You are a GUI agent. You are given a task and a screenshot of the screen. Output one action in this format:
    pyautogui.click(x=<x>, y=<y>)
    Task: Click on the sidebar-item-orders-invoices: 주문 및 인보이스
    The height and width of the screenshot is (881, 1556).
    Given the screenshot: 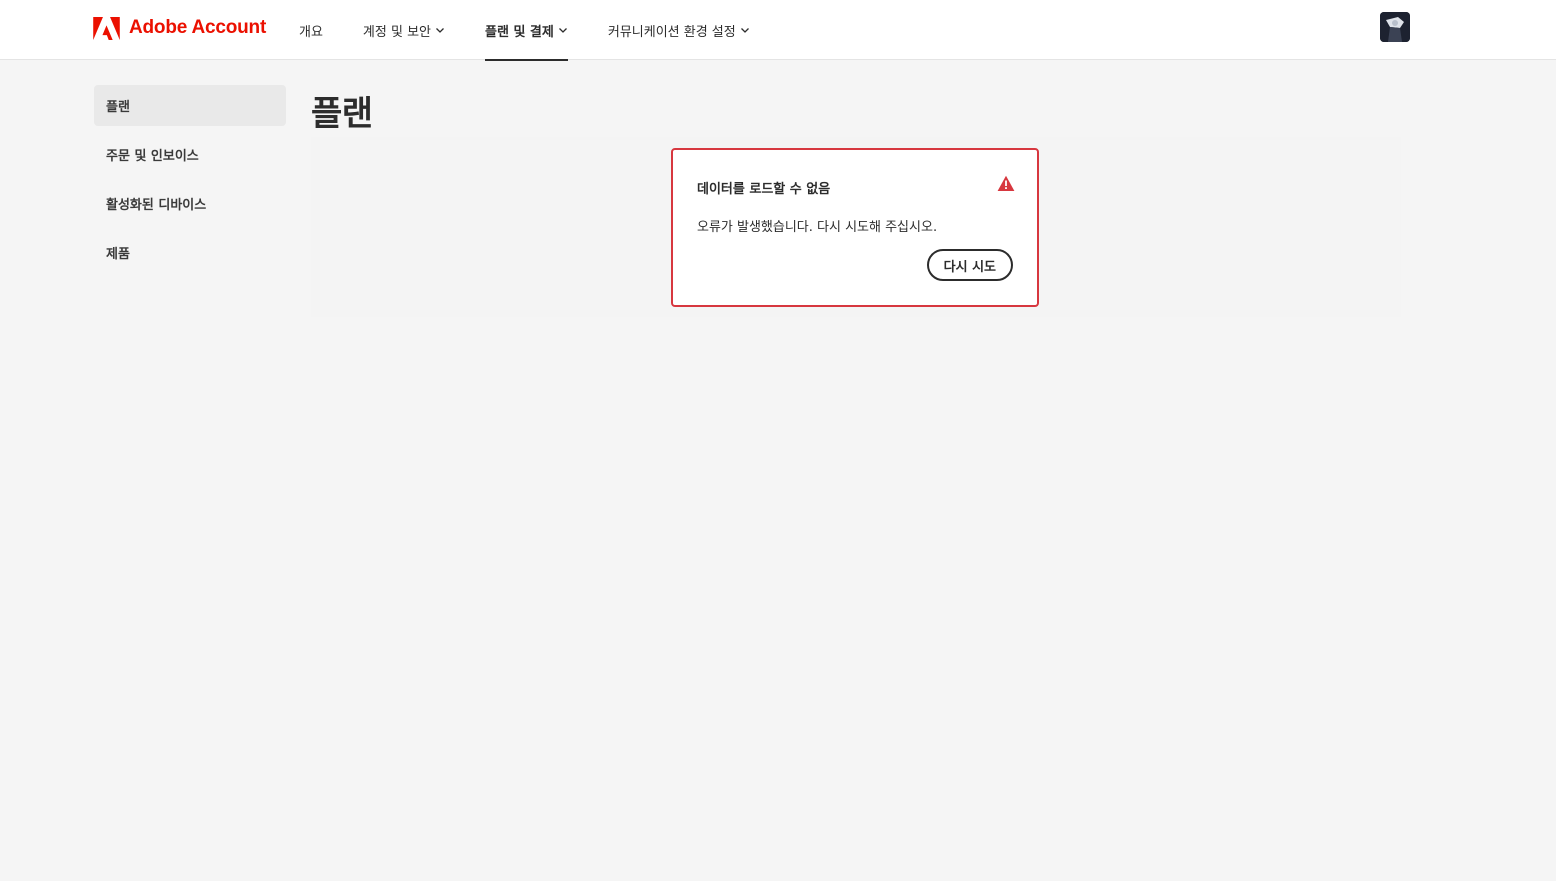 What is the action you would take?
    pyautogui.click(x=190, y=154)
    